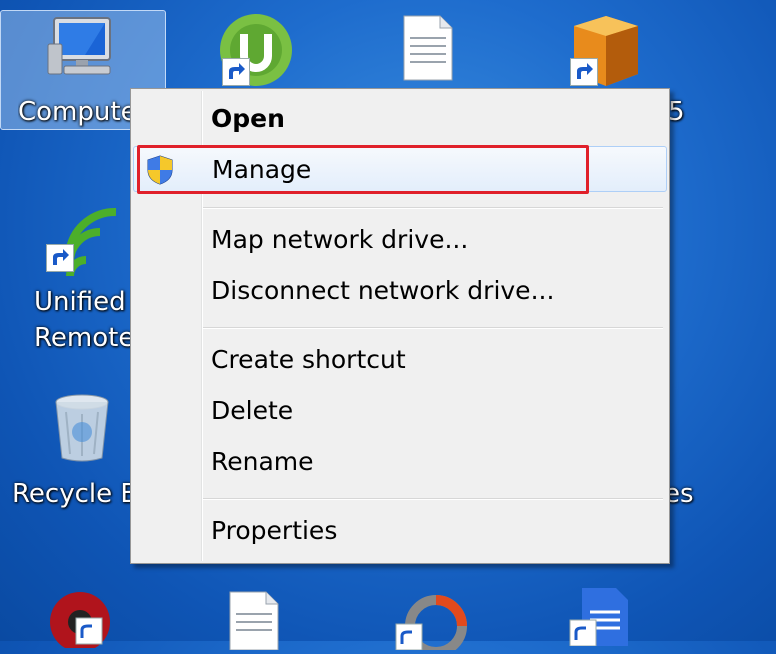 The height and width of the screenshot is (654, 776). I want to click on menu-item-label: Create shortcut, so click(308, 359).